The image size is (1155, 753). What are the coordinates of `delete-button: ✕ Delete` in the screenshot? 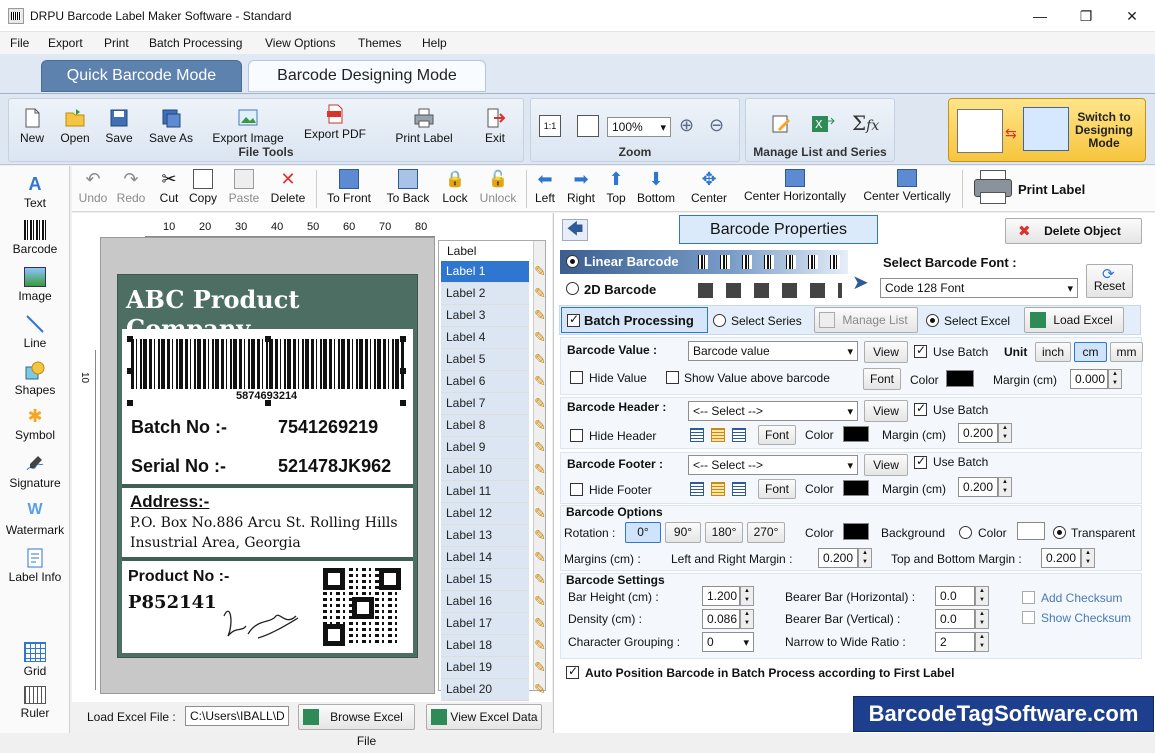 It's located at (288, 187).